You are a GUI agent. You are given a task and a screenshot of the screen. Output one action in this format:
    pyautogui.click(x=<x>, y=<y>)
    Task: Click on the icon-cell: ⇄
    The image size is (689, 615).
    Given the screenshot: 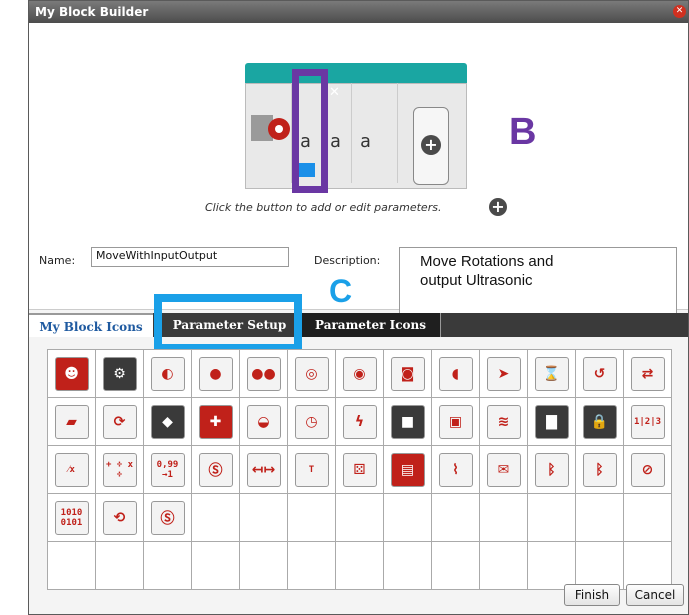 What is the action you would take?
    pyautogui.click(x=648, y=374)
    